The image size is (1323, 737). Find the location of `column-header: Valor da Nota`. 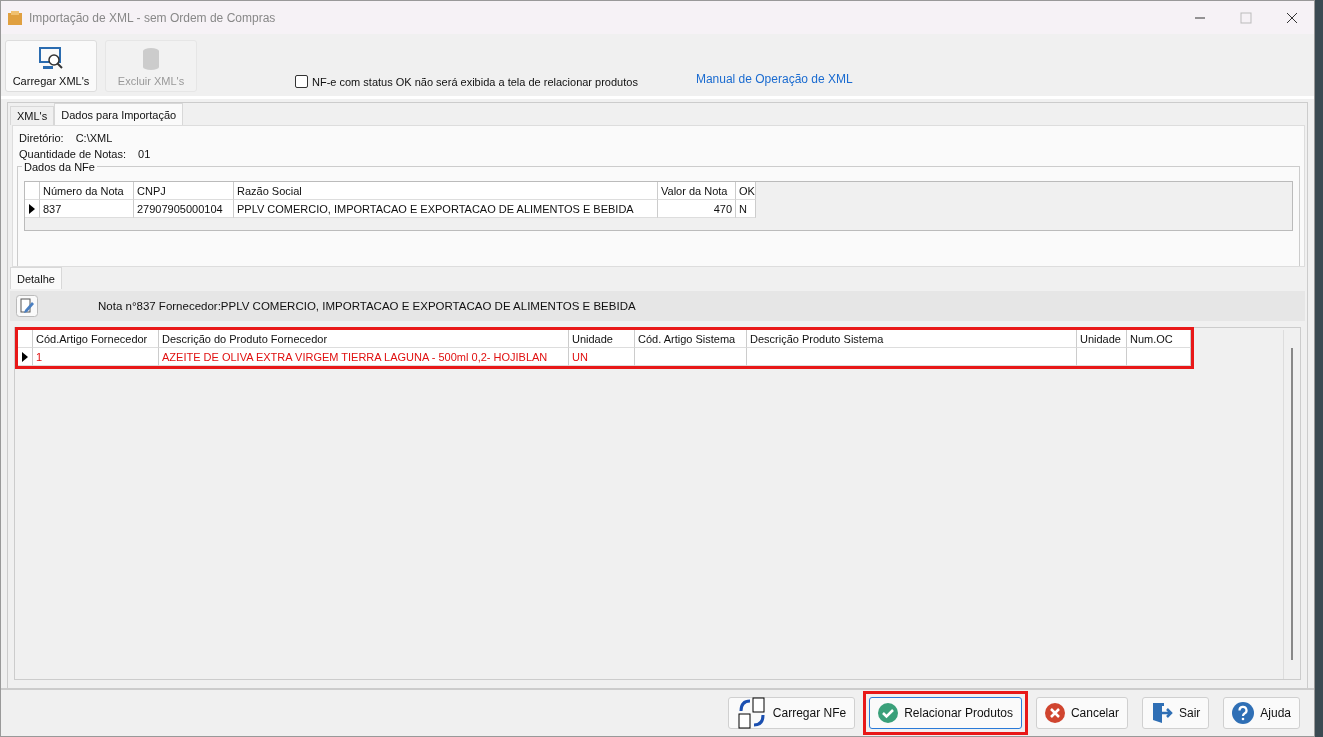

column-header: Valor da Nota is located at coordinates (697, 191).